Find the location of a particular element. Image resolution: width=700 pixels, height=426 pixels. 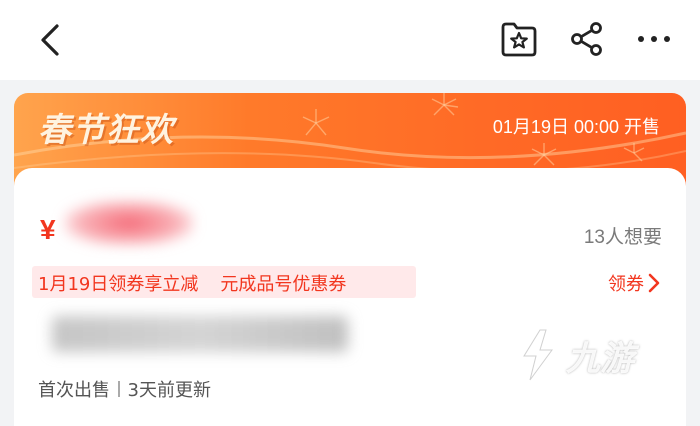

back-button is located at coordinates (50, 40).